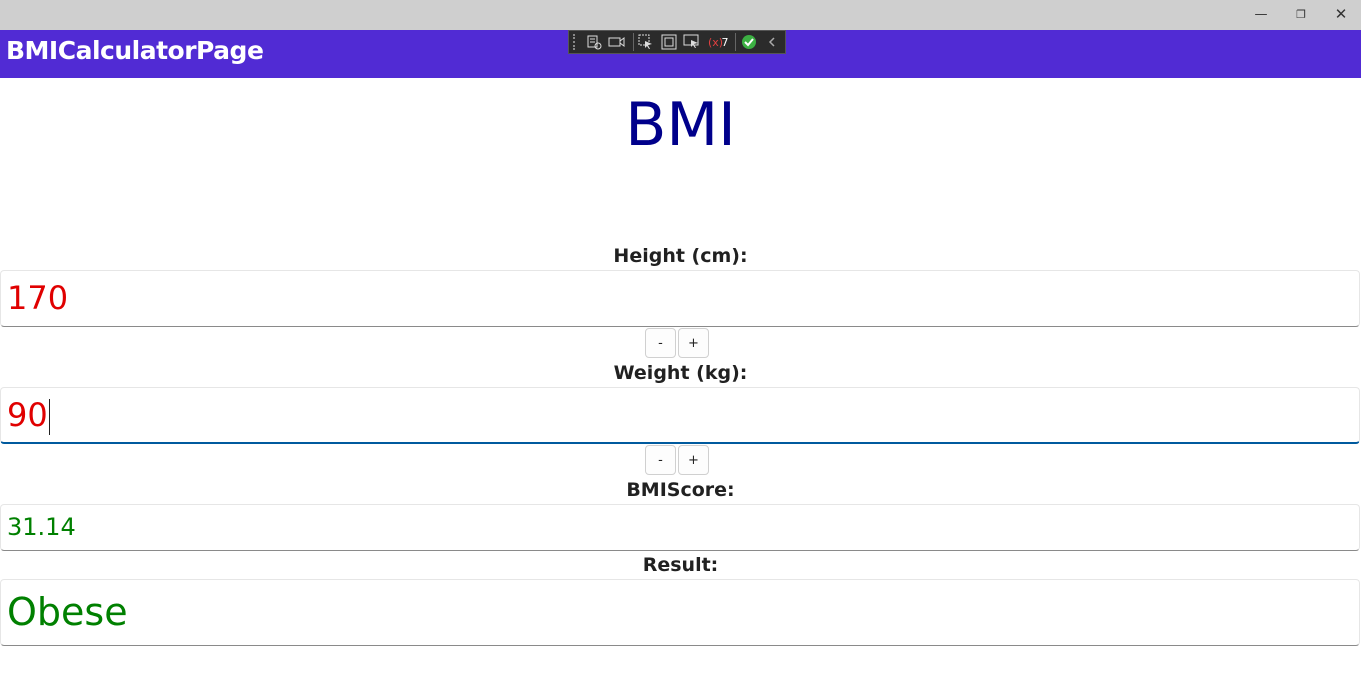 This screenshot has width=1361, height=680. What do you see at coordinates (693, 460) in the screenshot?
I see `weight-increment-button: +` at bounding box center [693, 460].